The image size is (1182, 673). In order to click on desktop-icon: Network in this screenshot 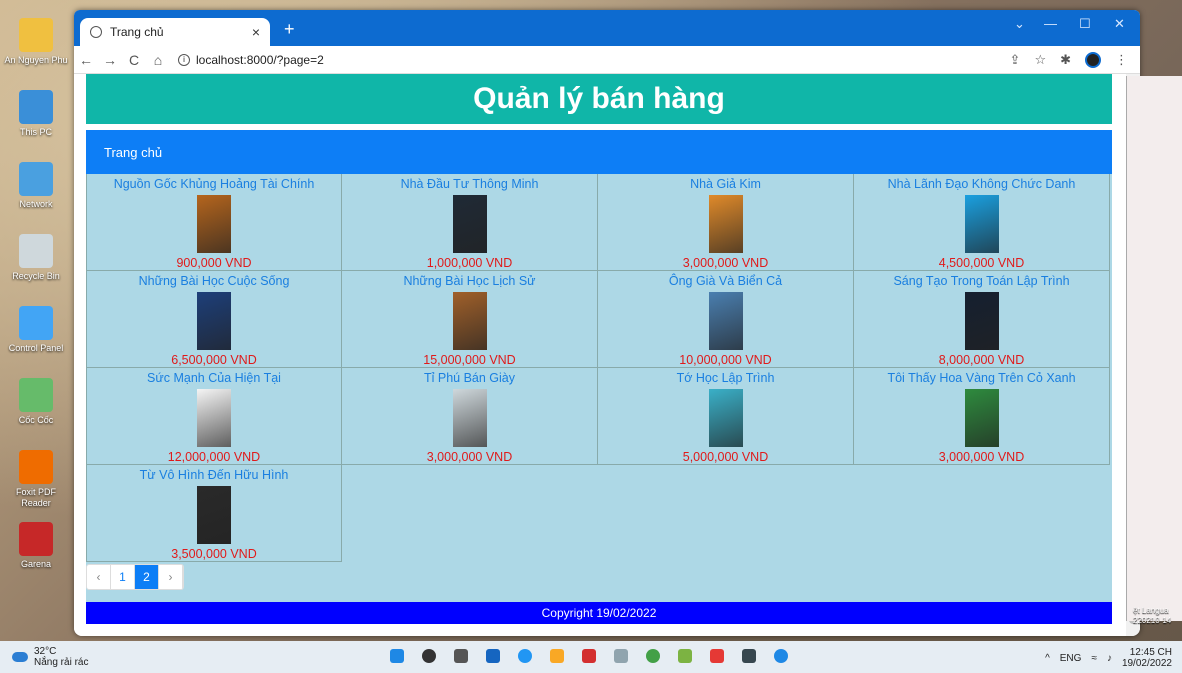, I will do `click(36, 186)`.